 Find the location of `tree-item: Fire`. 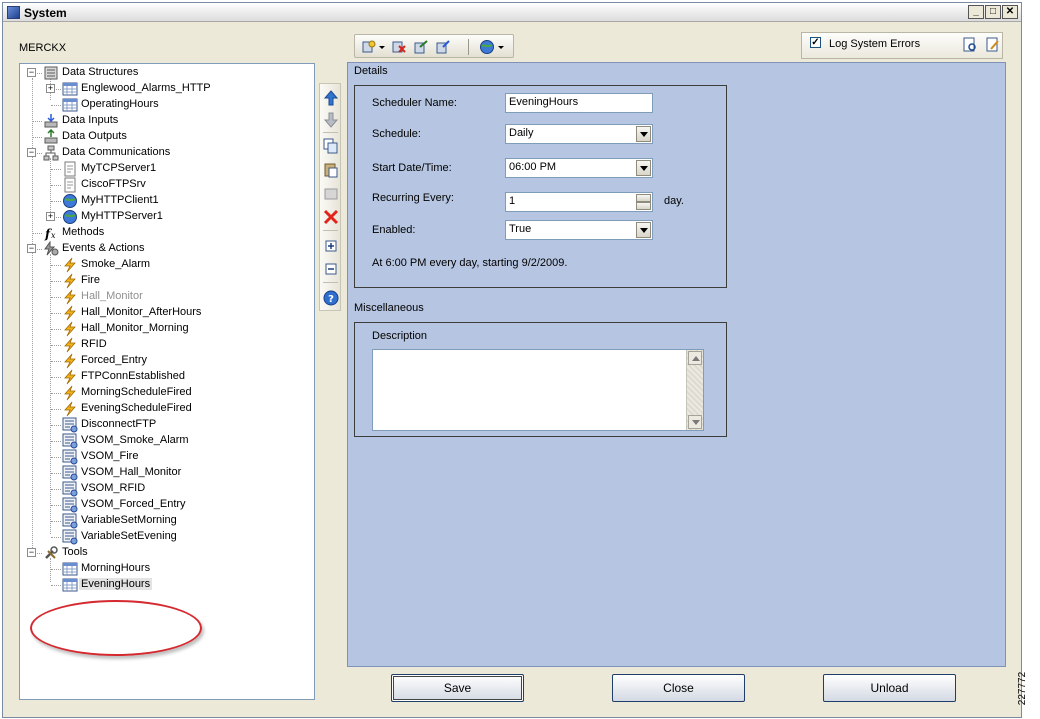

tree-item: Fire is located at coordinates (176, 281).